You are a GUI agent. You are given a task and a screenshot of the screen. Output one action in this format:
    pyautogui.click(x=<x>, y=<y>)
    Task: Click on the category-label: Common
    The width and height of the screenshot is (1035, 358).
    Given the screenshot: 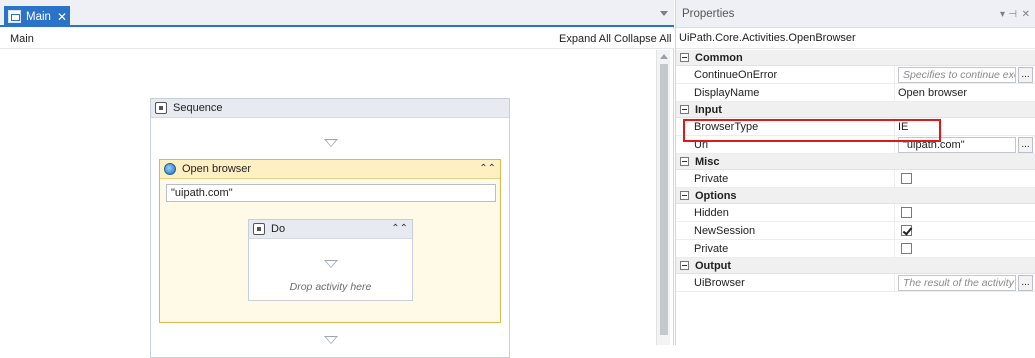 What is the action you would take?
    pyautogui.click(x=719, y=57)
    